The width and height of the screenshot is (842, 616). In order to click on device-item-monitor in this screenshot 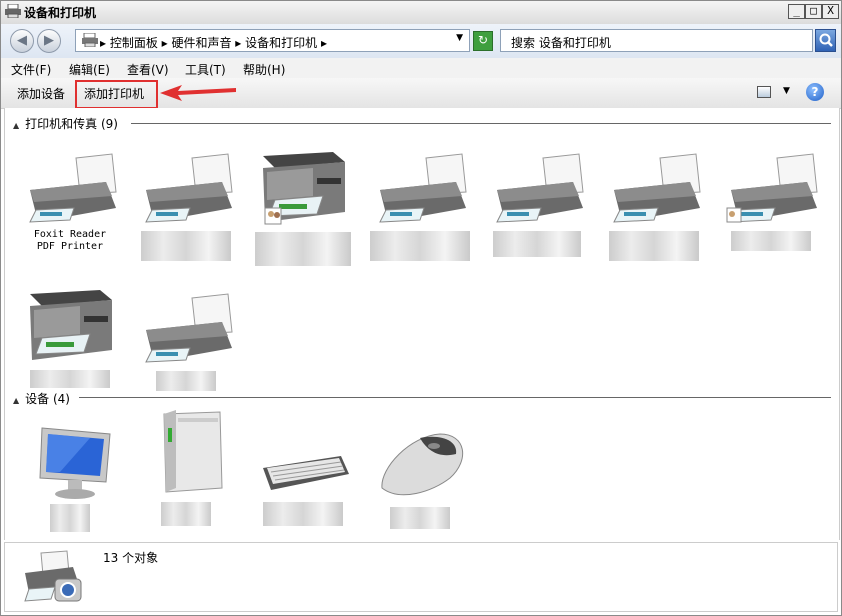, I will do `click(70, 476)`.